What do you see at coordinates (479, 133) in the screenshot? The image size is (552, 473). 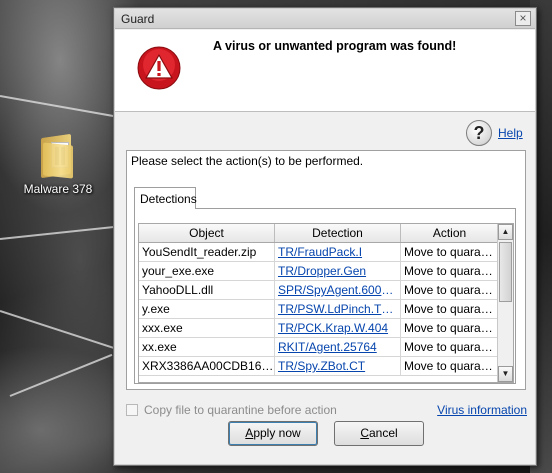 I see `help-icon: ?` at bounding box center [479, 133].